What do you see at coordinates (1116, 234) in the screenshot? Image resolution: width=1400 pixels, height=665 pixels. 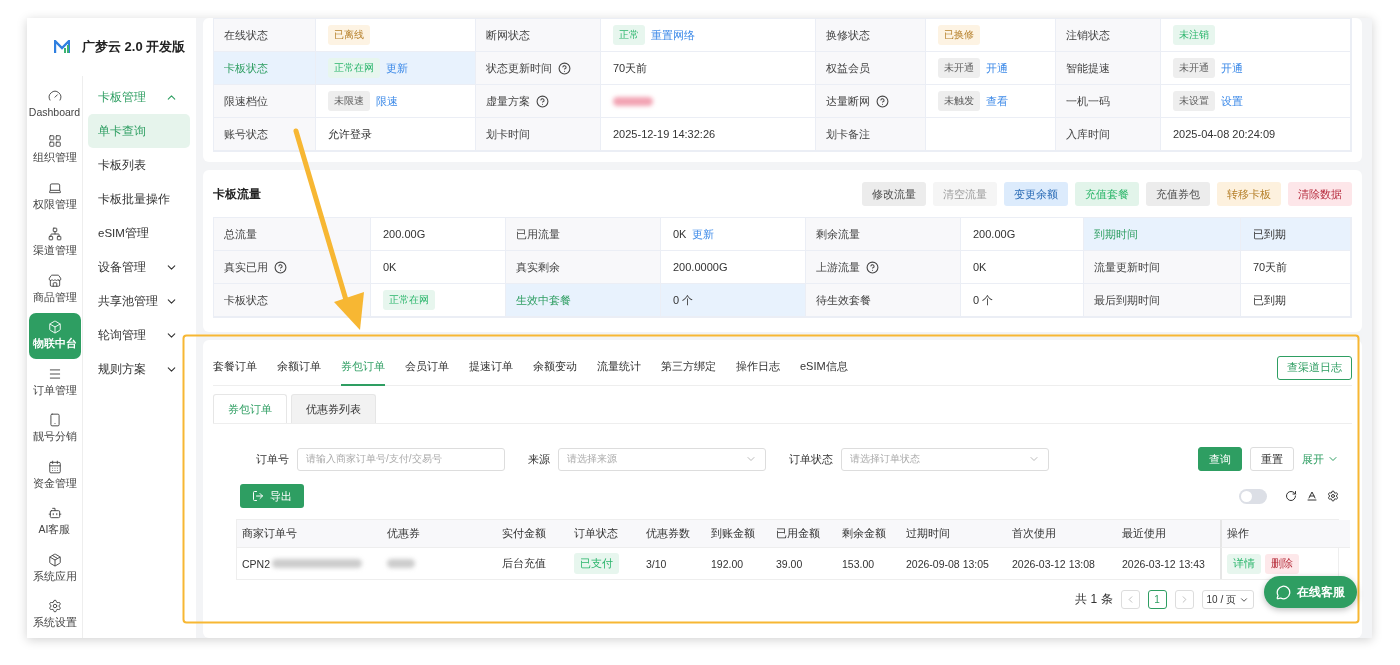 I see `field-label: 到期时间` at bounding box center [1116, 234].